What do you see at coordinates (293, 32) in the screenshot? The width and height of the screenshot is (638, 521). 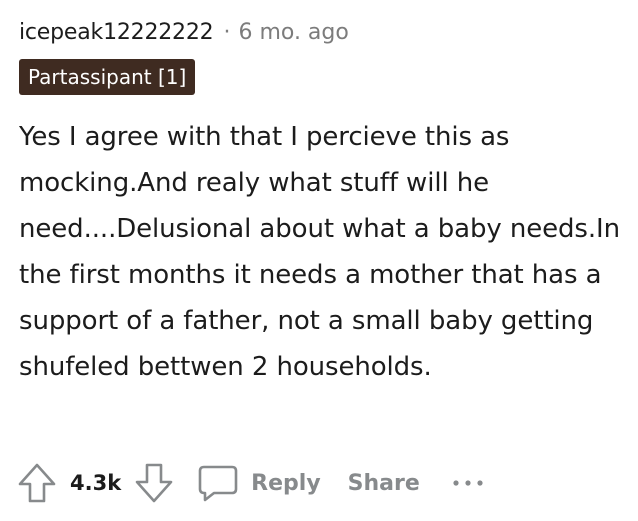 I see `timestamp: 6 mo. ago` at bounding box center [293, 32].